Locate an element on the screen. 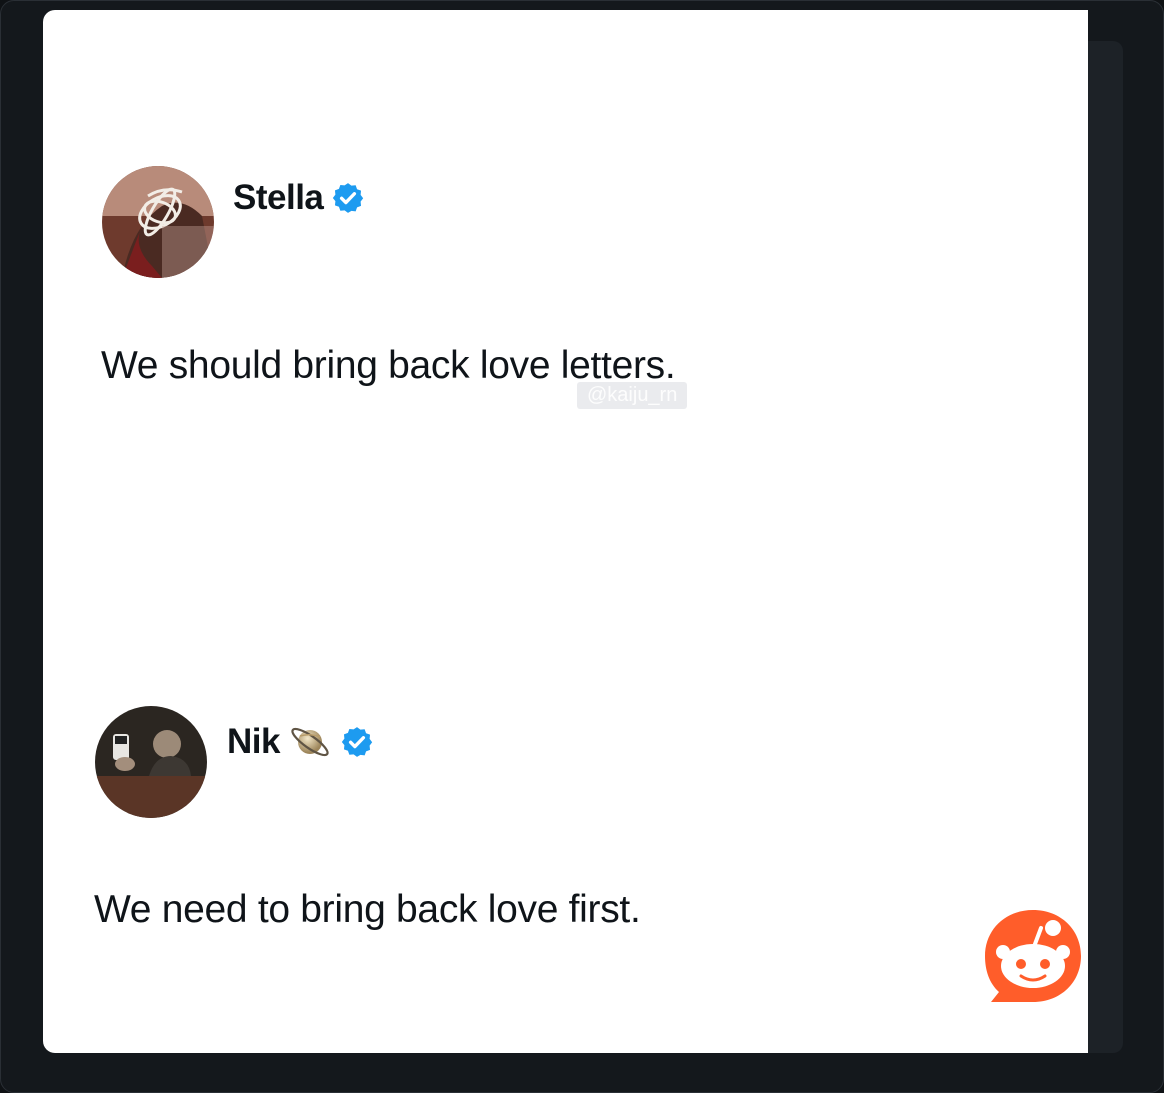  author-name: Stella is located at coordinates (278, 198).